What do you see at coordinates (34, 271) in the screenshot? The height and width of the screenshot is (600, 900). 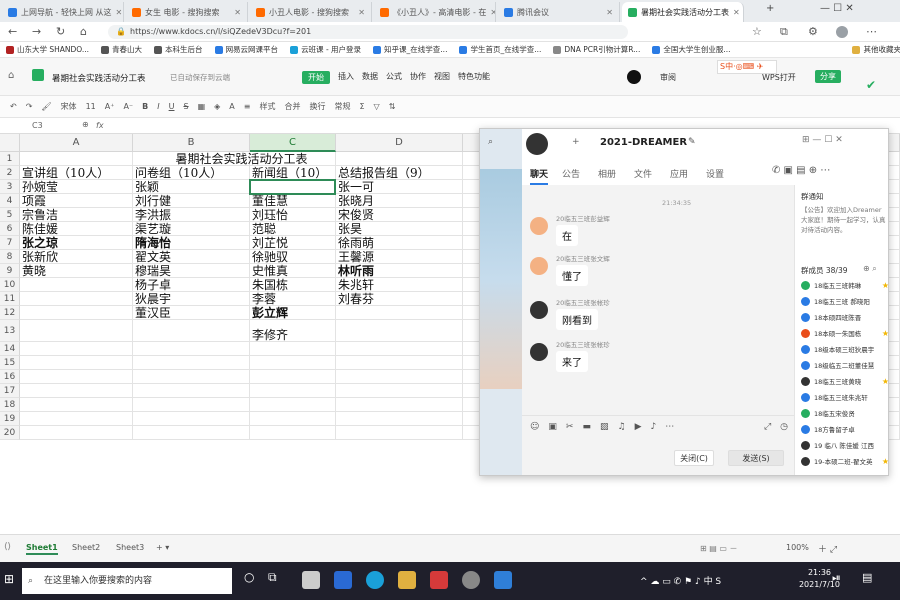 I see `member-name-cell: 黄晓` at bounding box center [34, 271].